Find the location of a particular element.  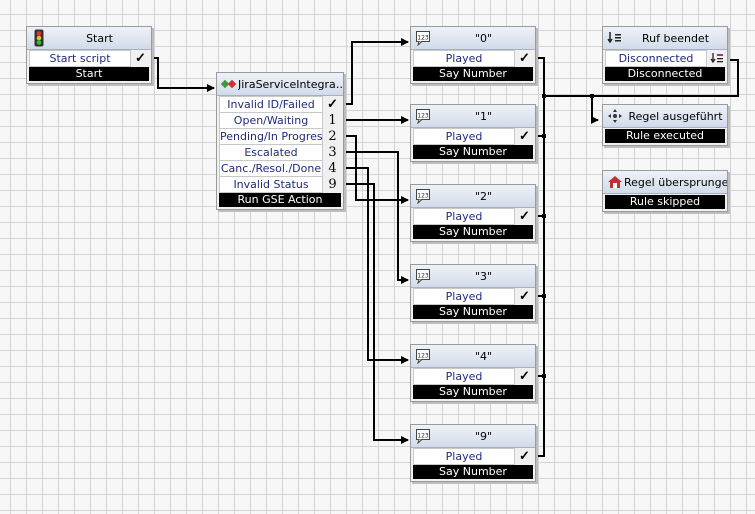

rule-executed-icon is located at coordinates (615, 116).